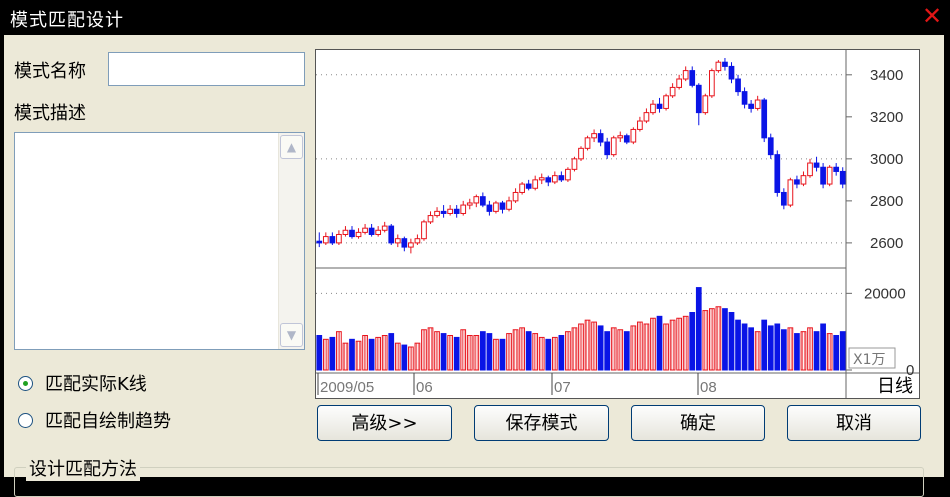 The image size is (950, 497). What do you see at coordinates (384, 423) in the screenshot?
I see `advanced-button: 高级>>` at bounding box center [384, 423].